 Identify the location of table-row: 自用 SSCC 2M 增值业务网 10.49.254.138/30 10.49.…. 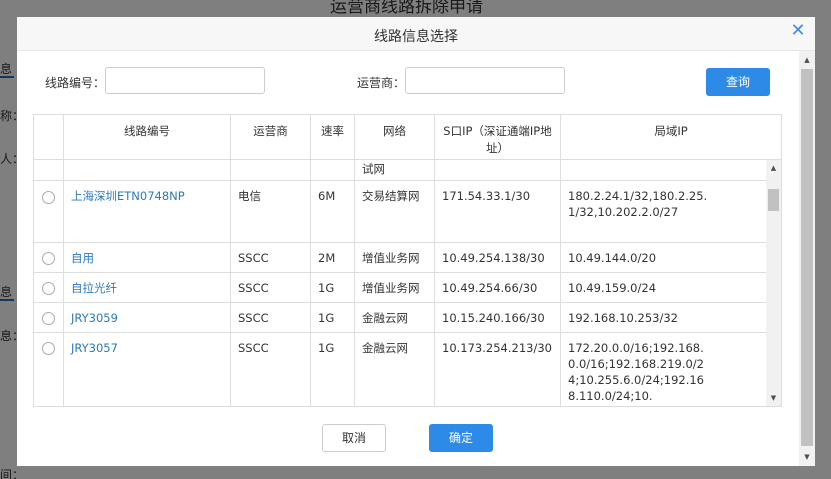
(400, 258).